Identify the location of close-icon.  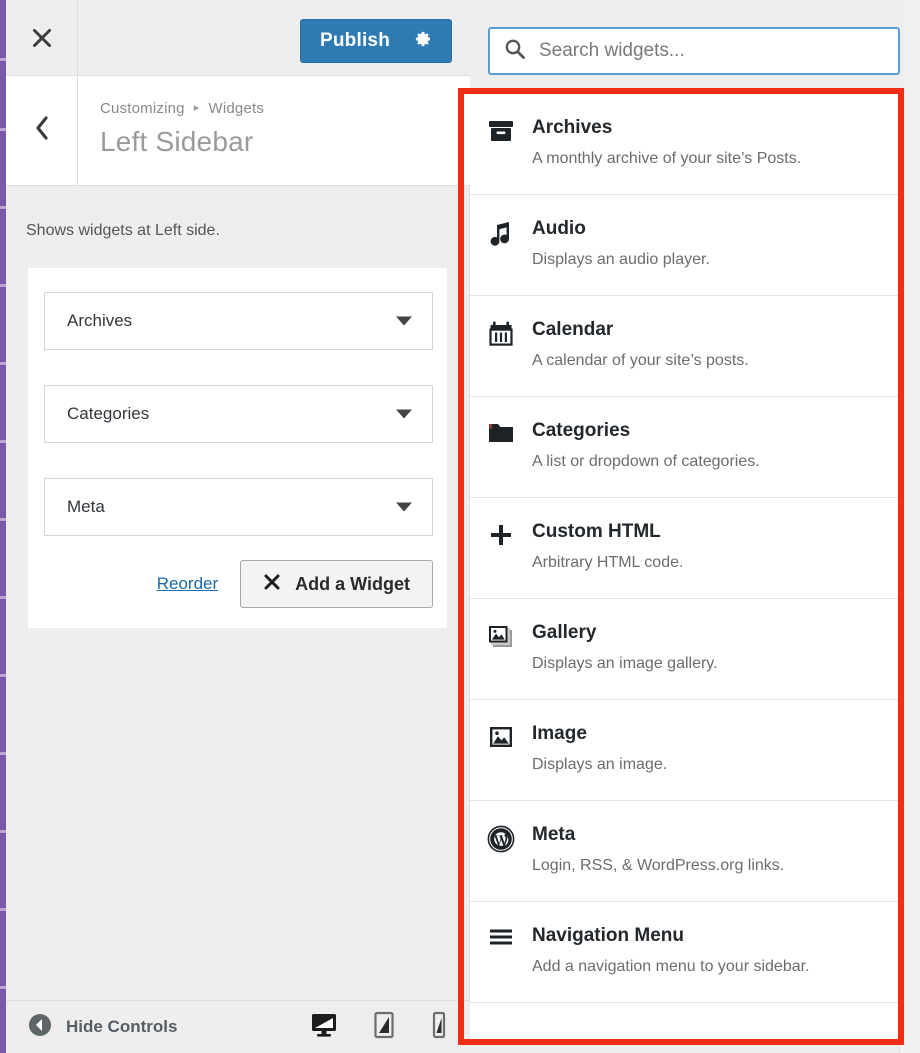
(42, 38).